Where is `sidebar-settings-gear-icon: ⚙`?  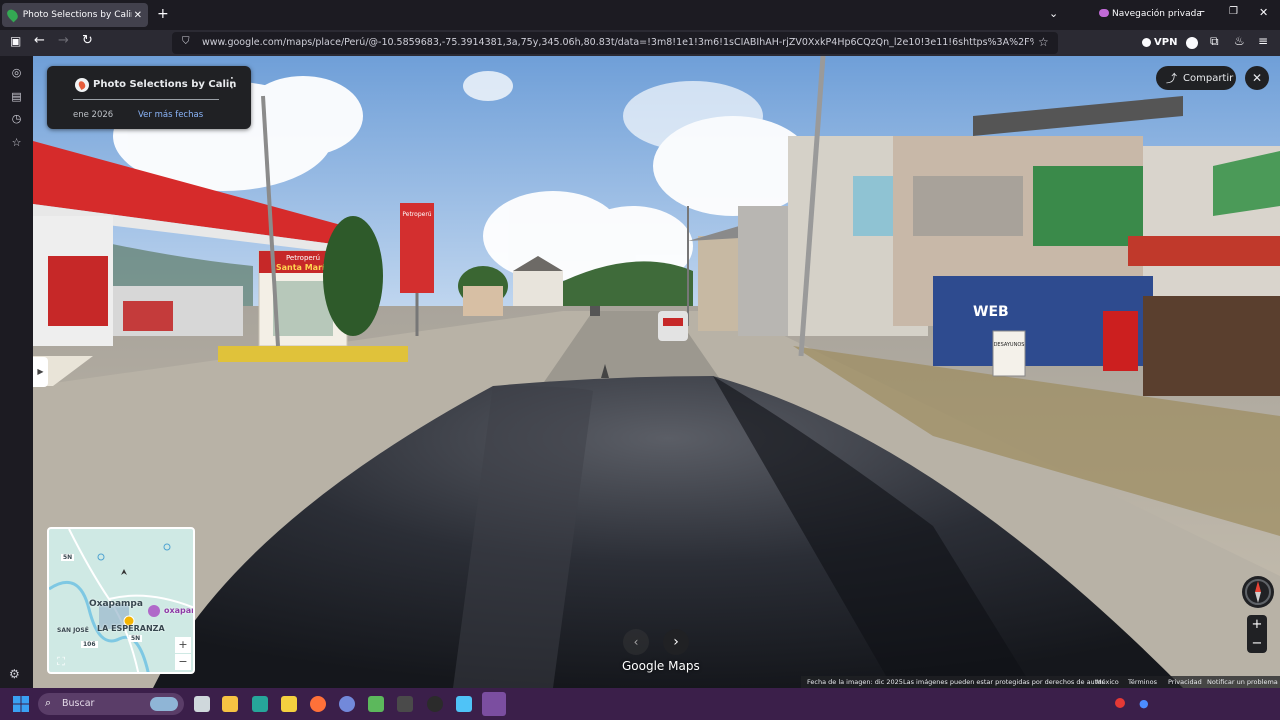
sidebar-settings-gear-icon: ⚙ is located at coordinates (14, 674).